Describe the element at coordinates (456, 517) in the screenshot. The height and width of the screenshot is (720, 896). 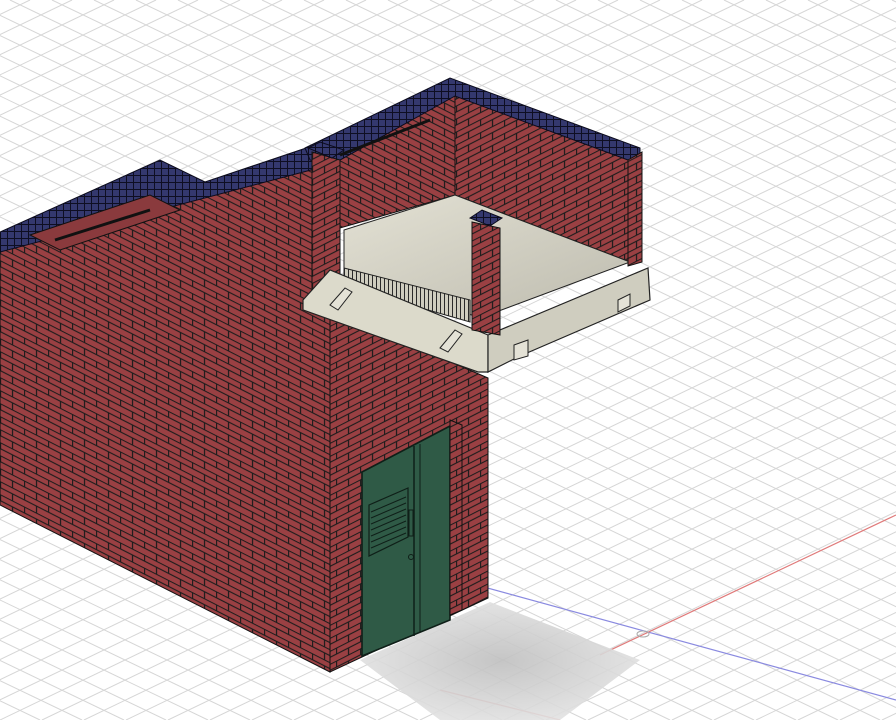
I see `door-frame-pier` at that location.